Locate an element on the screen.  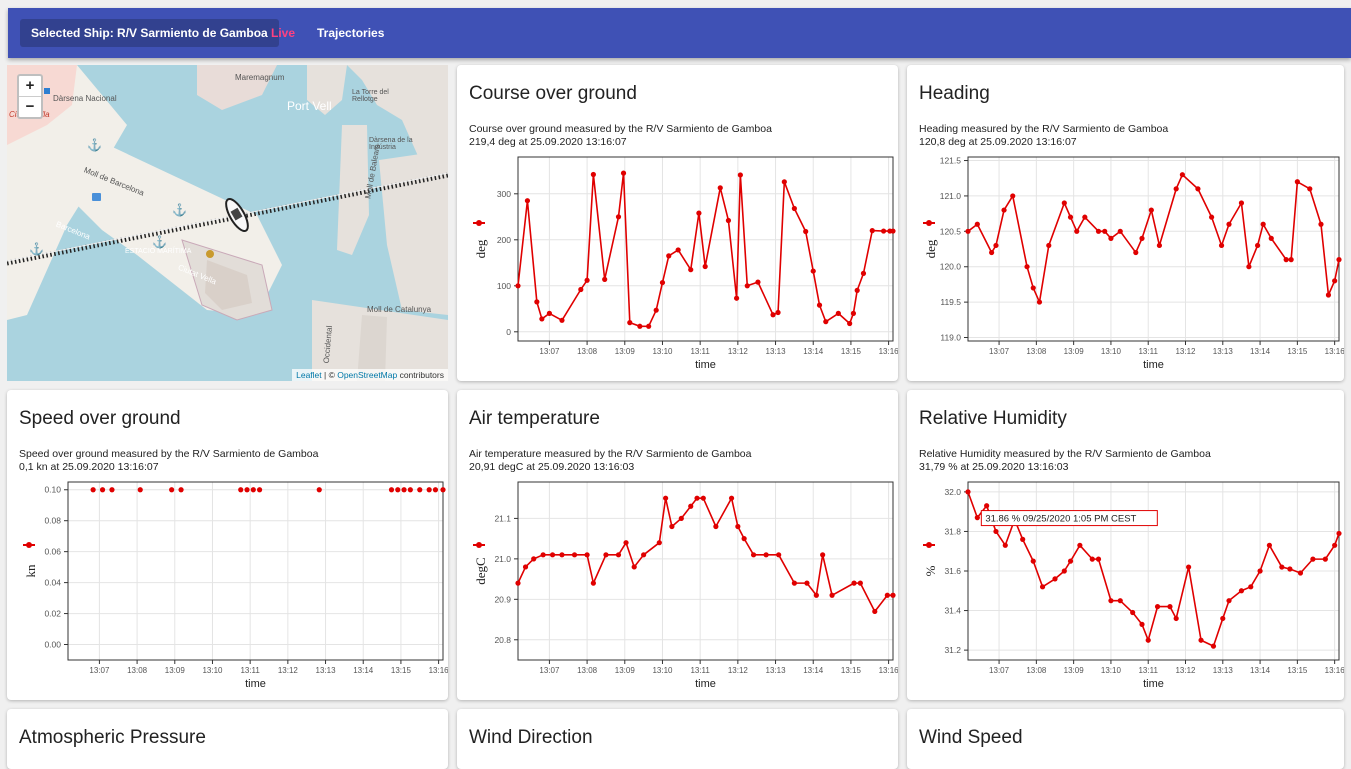
osm-link: OpenStreetMap is located at coordinates (367, 375).